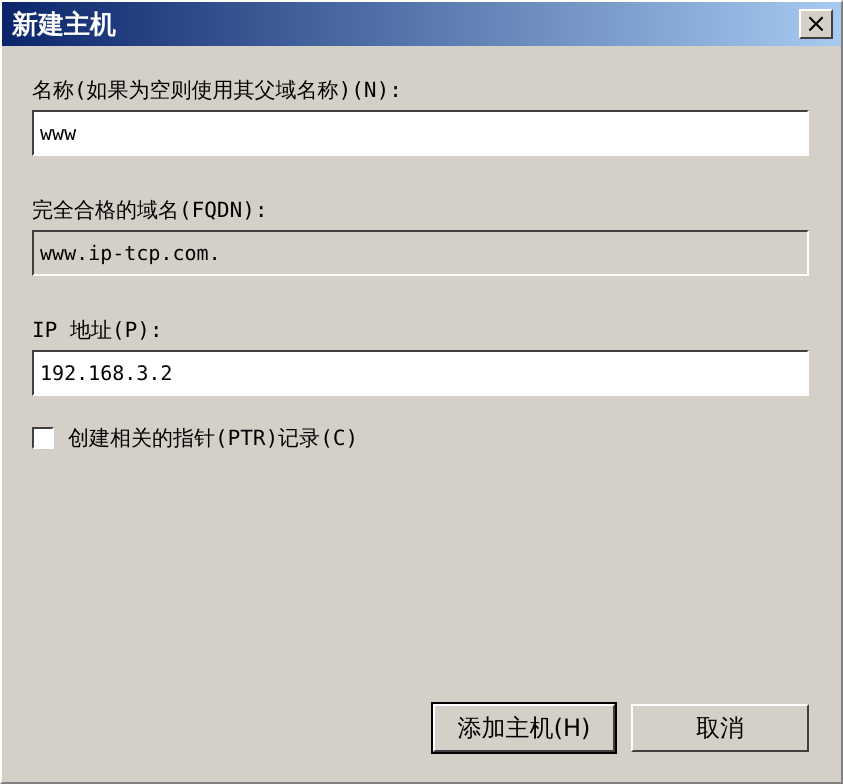  Describe the element at coordinates (217, 90) in the screenshot. I see `field-label: 名称(如果为空则使用其父域名称)(N):` at that location.